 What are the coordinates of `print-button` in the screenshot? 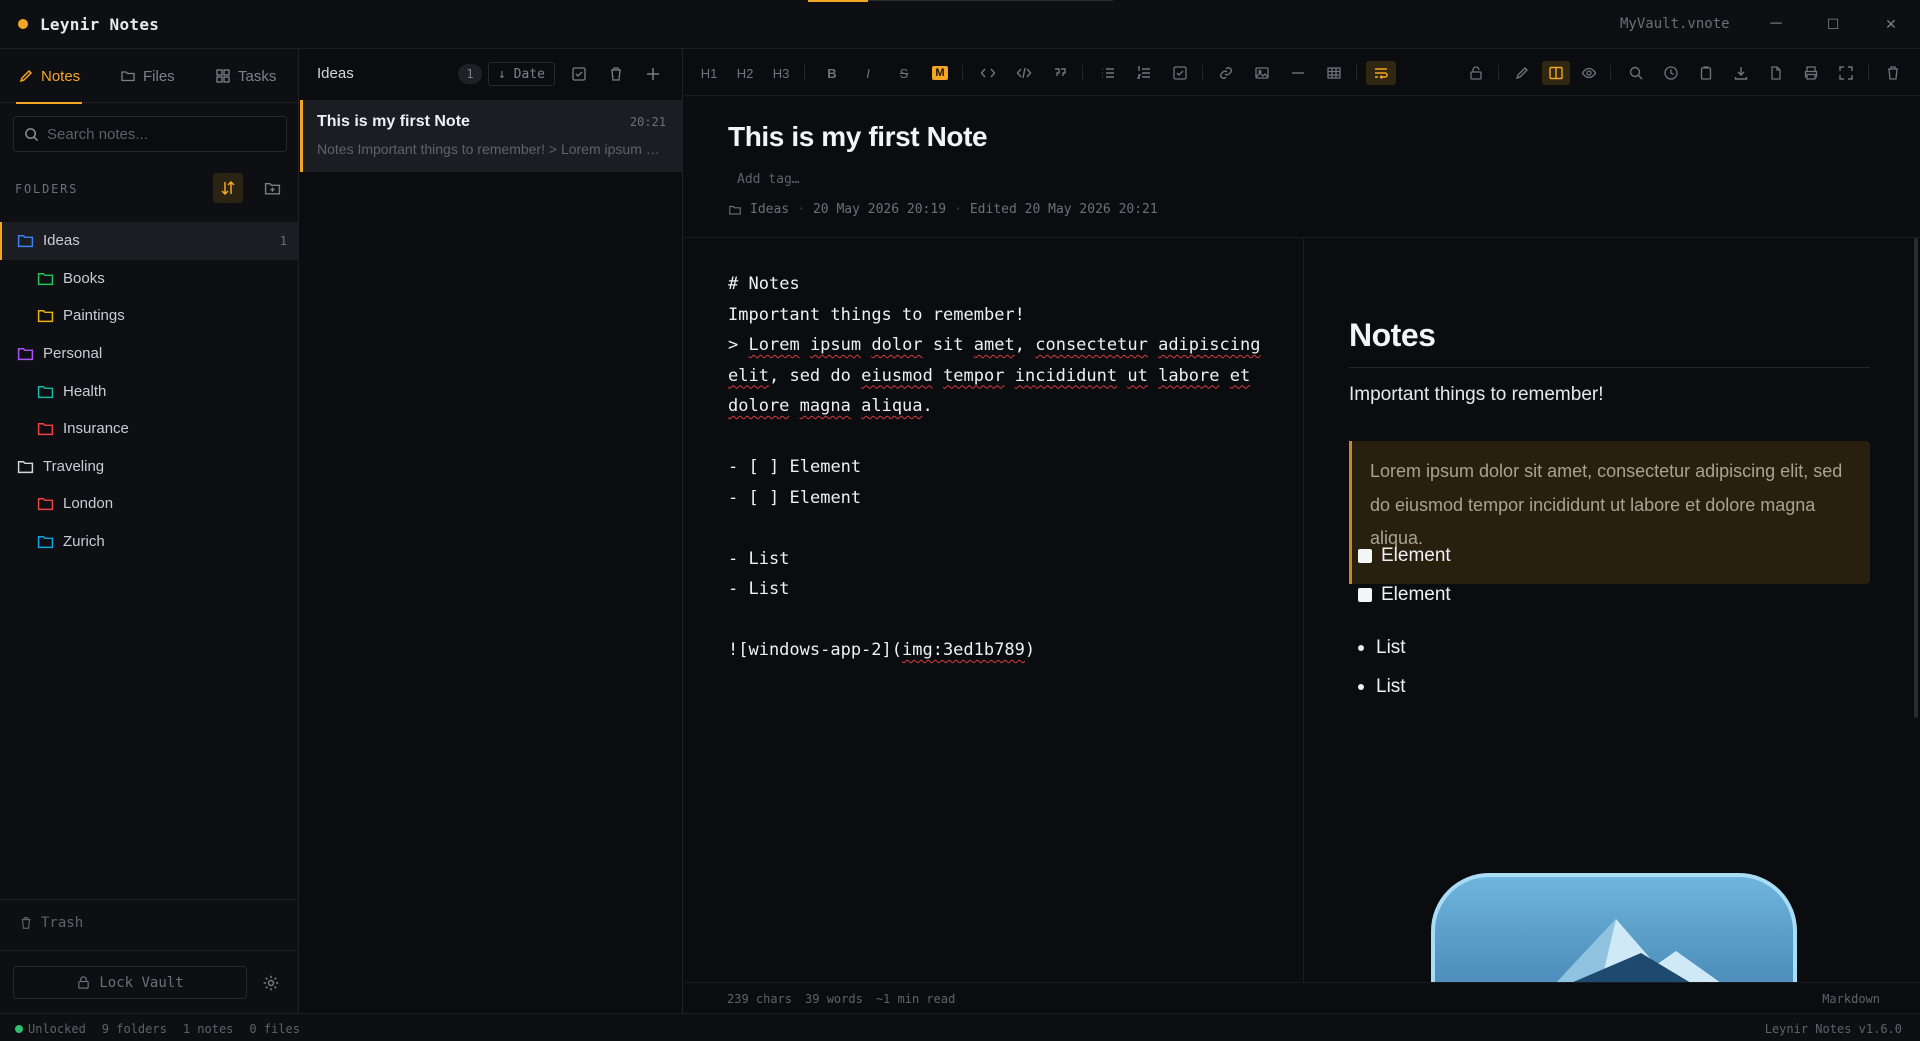 It's located at (1811, 73).